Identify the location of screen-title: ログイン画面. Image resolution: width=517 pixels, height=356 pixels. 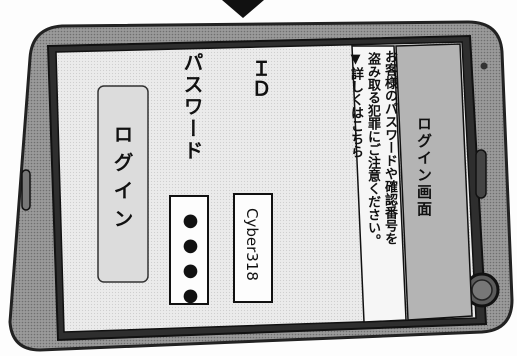
(424, 167).